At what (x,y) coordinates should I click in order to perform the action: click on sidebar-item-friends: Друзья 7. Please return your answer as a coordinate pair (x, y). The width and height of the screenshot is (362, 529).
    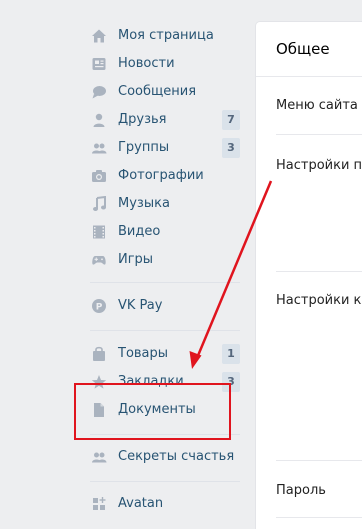
    Looking at the image, I should click on (165, 120).